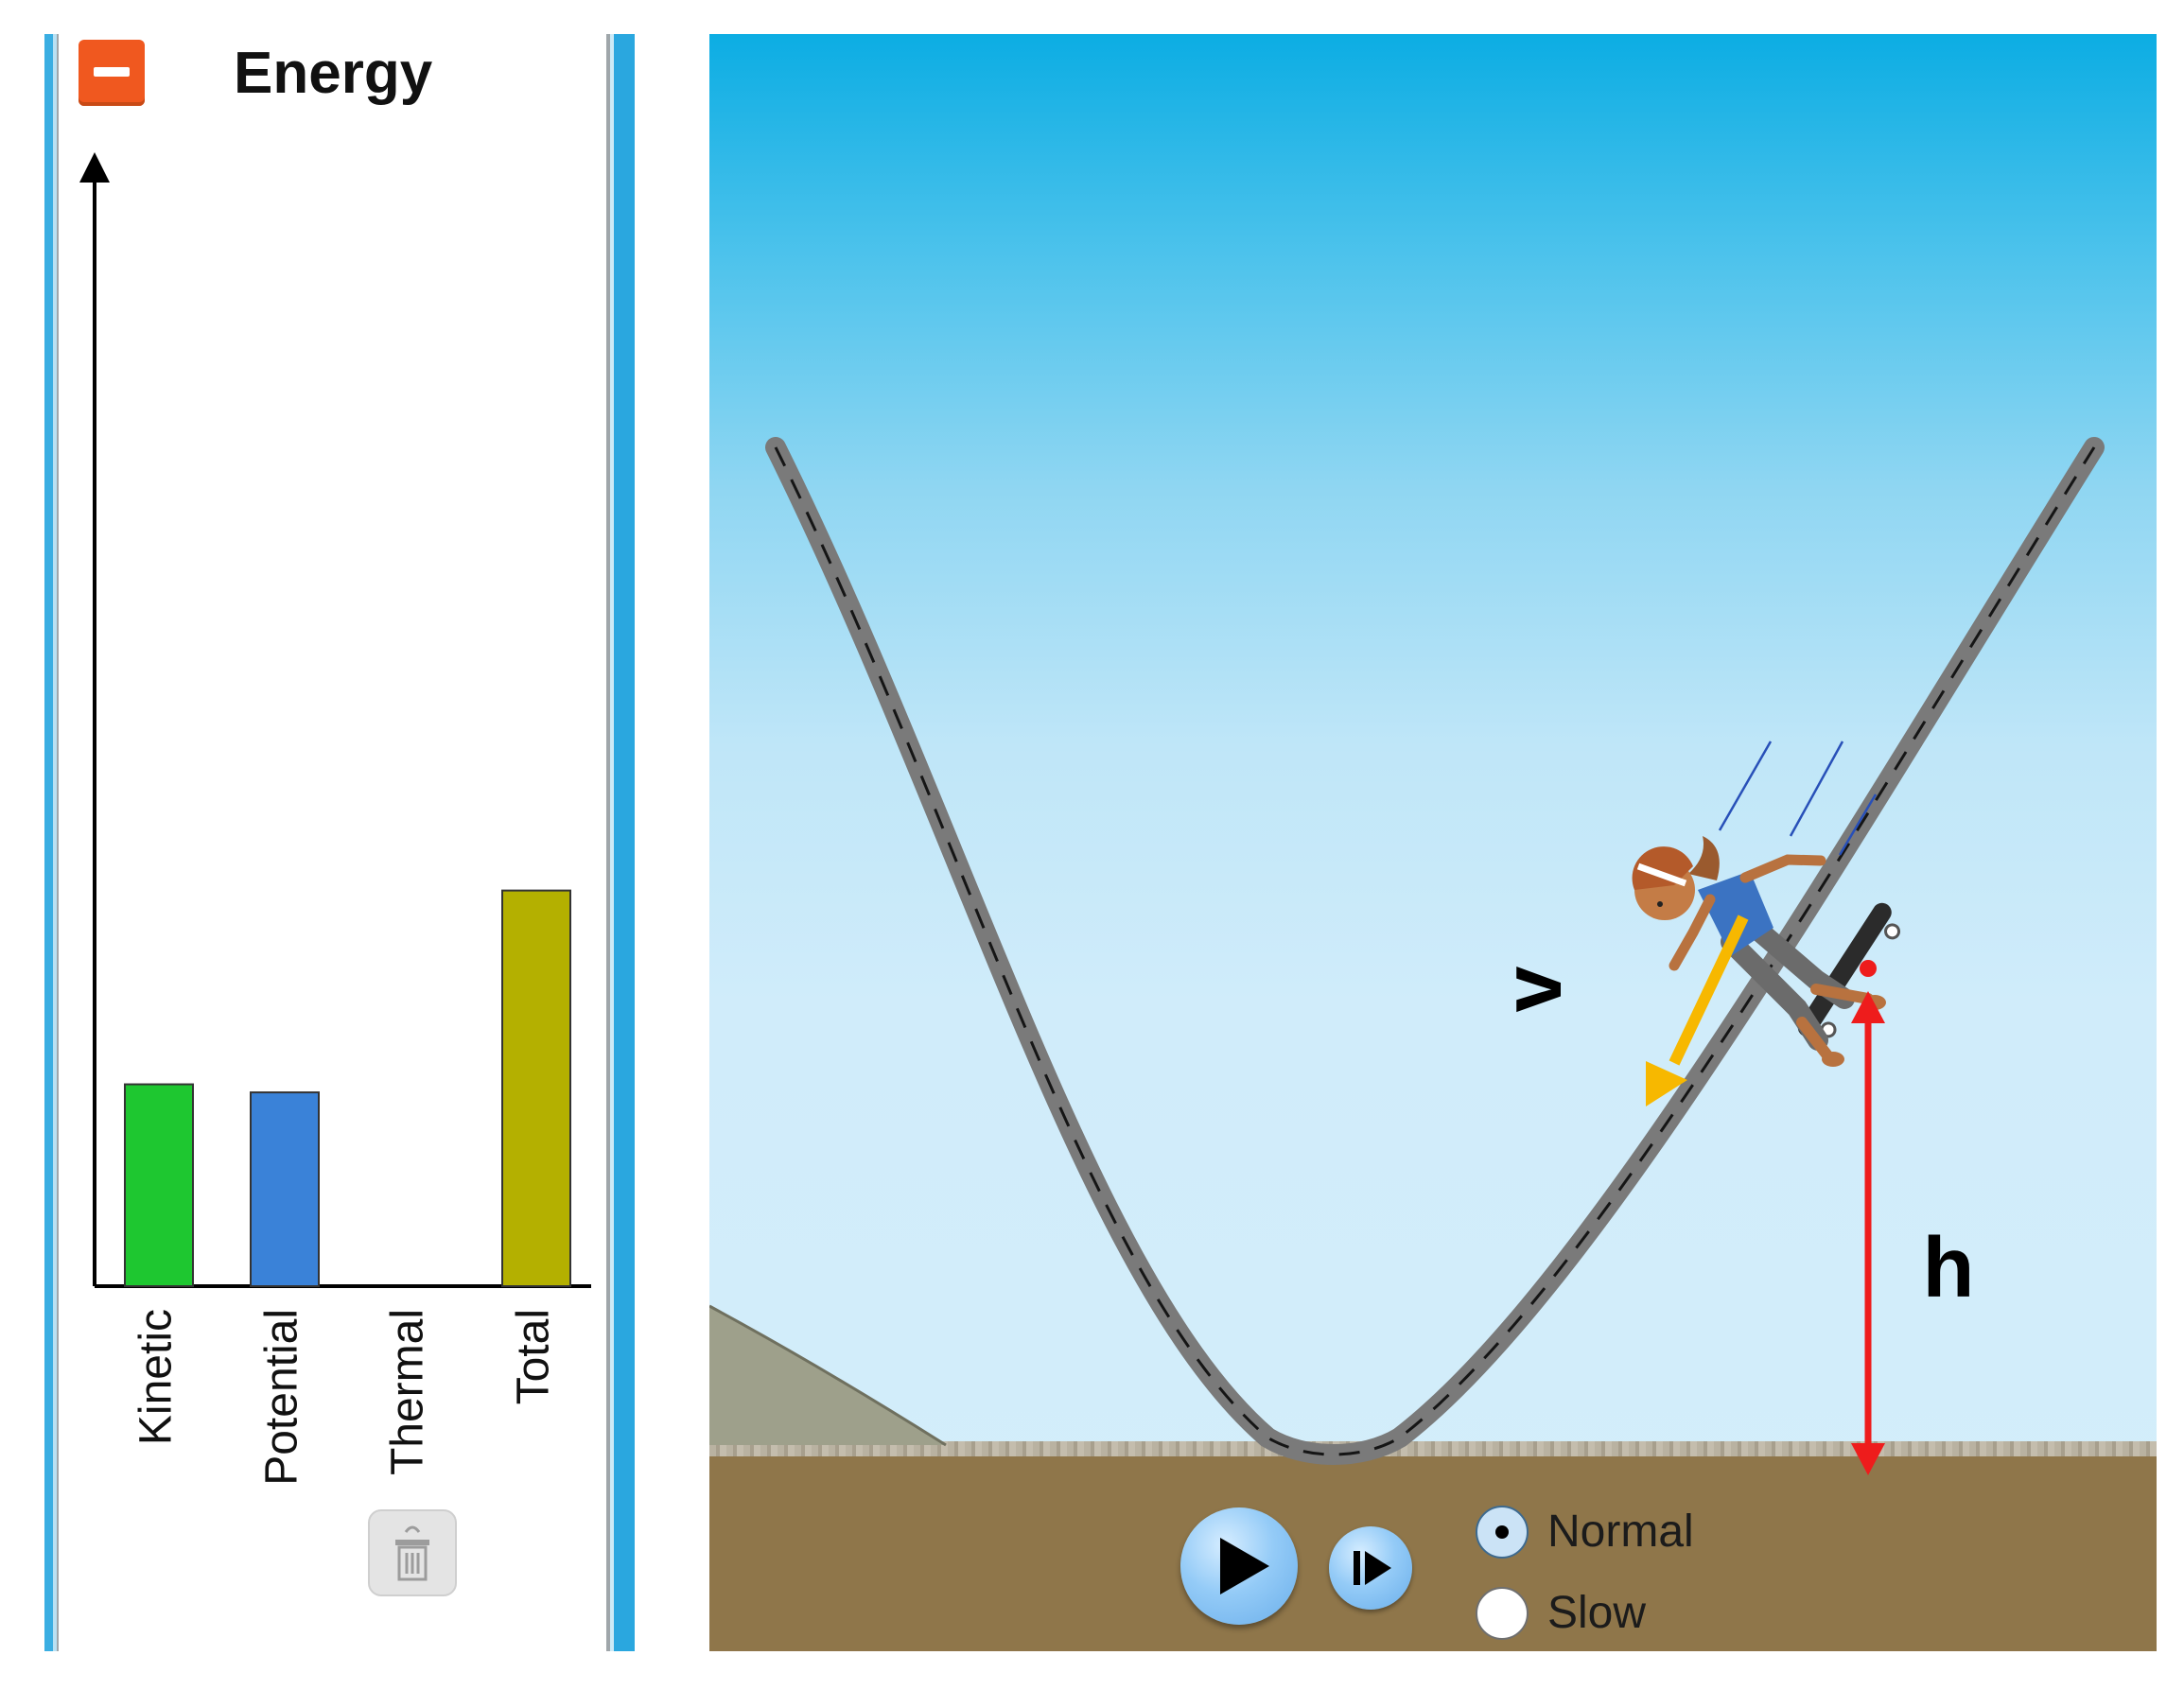 This screenshot has height=1690, width=2184. I want to click on step-forward-button, so click(1370, 1568).